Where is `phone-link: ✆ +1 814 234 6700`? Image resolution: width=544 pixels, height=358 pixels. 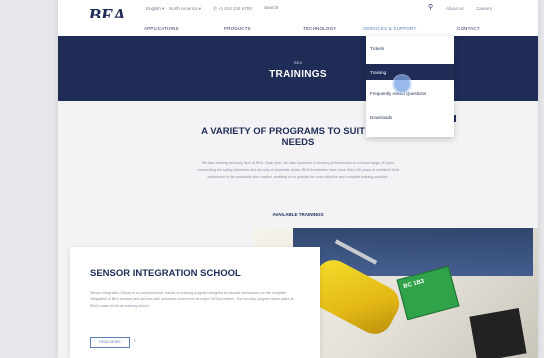
phone-link: ✆ +1 814 234 6700 is located at coordinates (232, 9).